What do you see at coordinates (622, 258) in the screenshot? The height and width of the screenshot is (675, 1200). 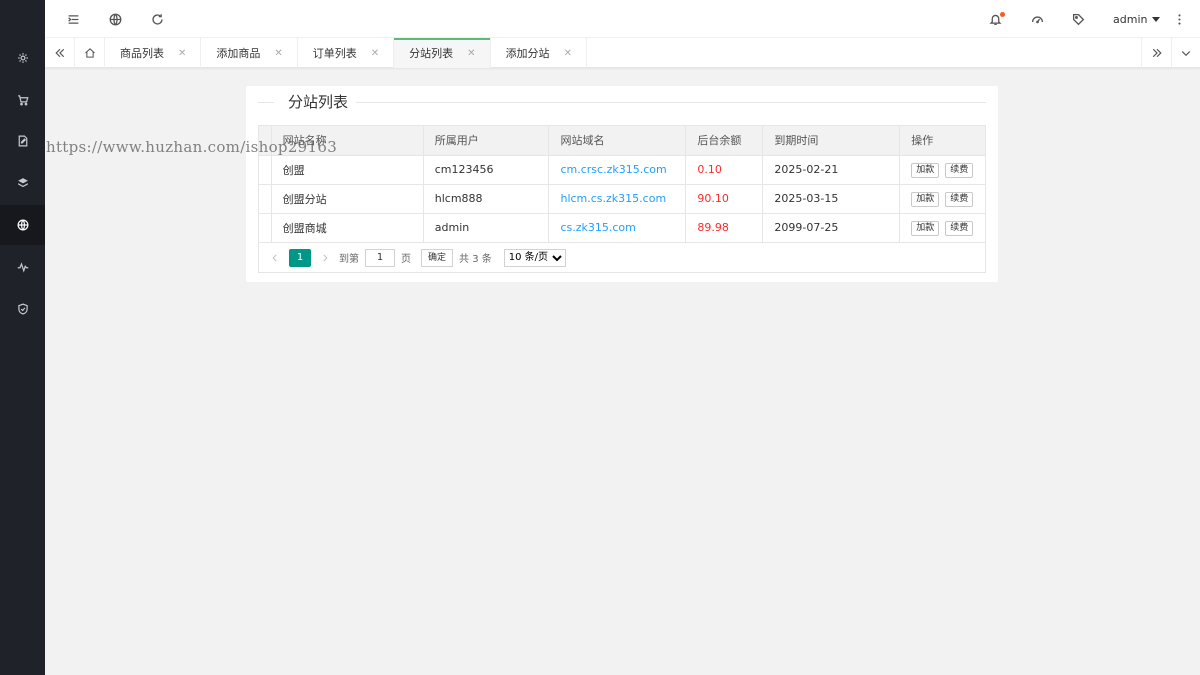 I see `pagination: 1 到第 页 确定 共 3 条 10 条/页` at bounding box center [622, 258].